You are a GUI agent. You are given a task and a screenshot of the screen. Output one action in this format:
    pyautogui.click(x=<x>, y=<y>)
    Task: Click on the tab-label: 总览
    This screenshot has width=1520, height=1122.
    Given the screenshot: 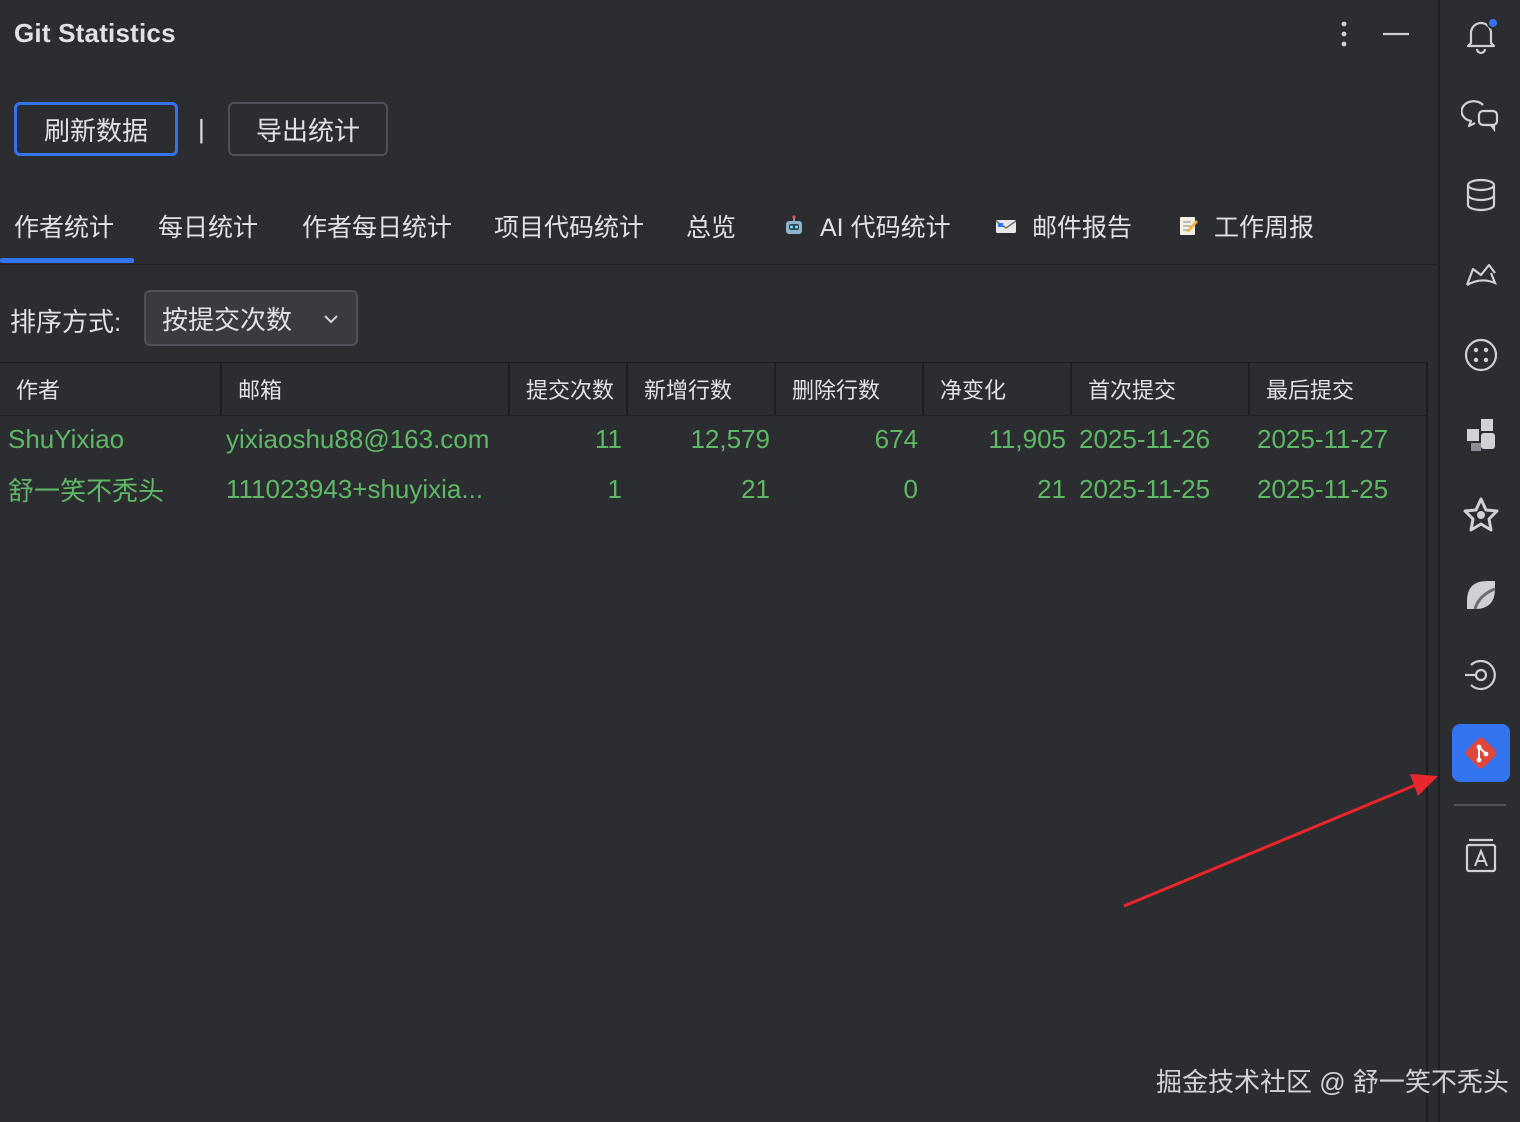 What is the action you would take?
    pyautogui.click(x=711, y=228)
    